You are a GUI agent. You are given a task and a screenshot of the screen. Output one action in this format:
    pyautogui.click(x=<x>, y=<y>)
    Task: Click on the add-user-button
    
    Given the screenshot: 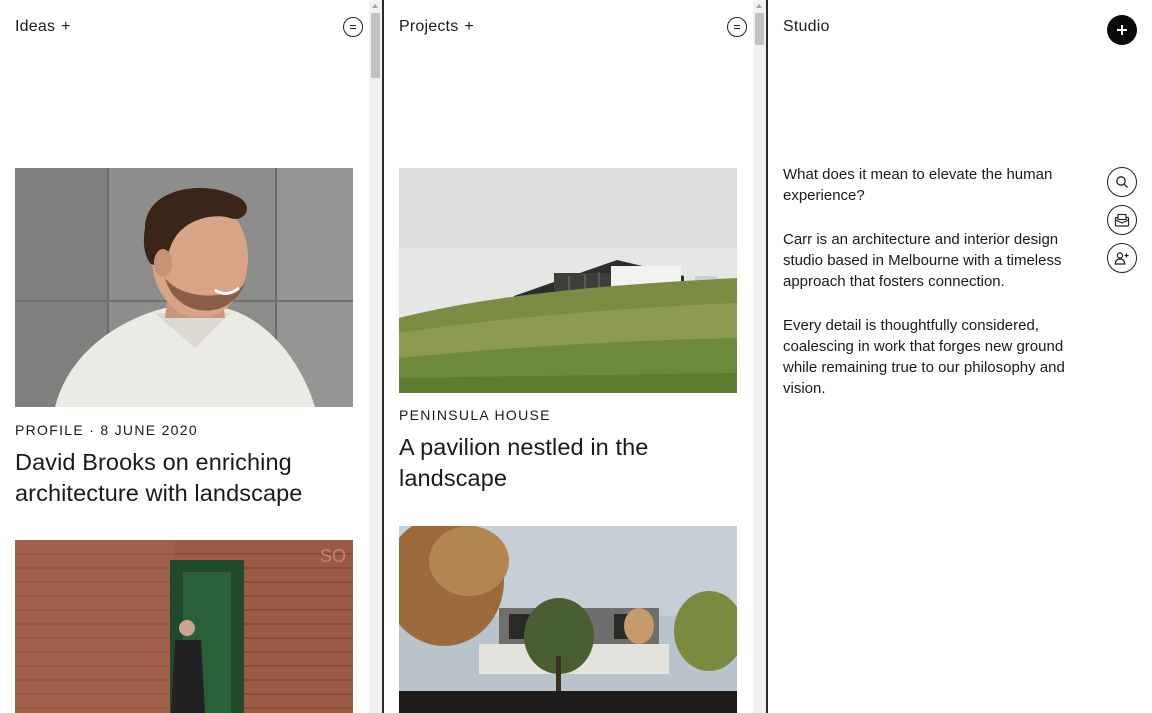 What is the action you would take?
    pyautogui.click(x=1122, y=258)
    